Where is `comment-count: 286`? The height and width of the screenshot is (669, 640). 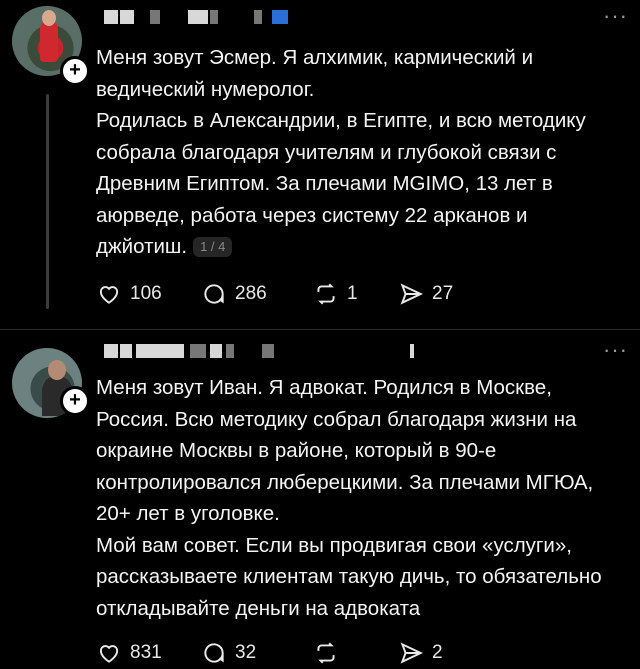
comment-count: 286 is located at coordinates (251, 293).